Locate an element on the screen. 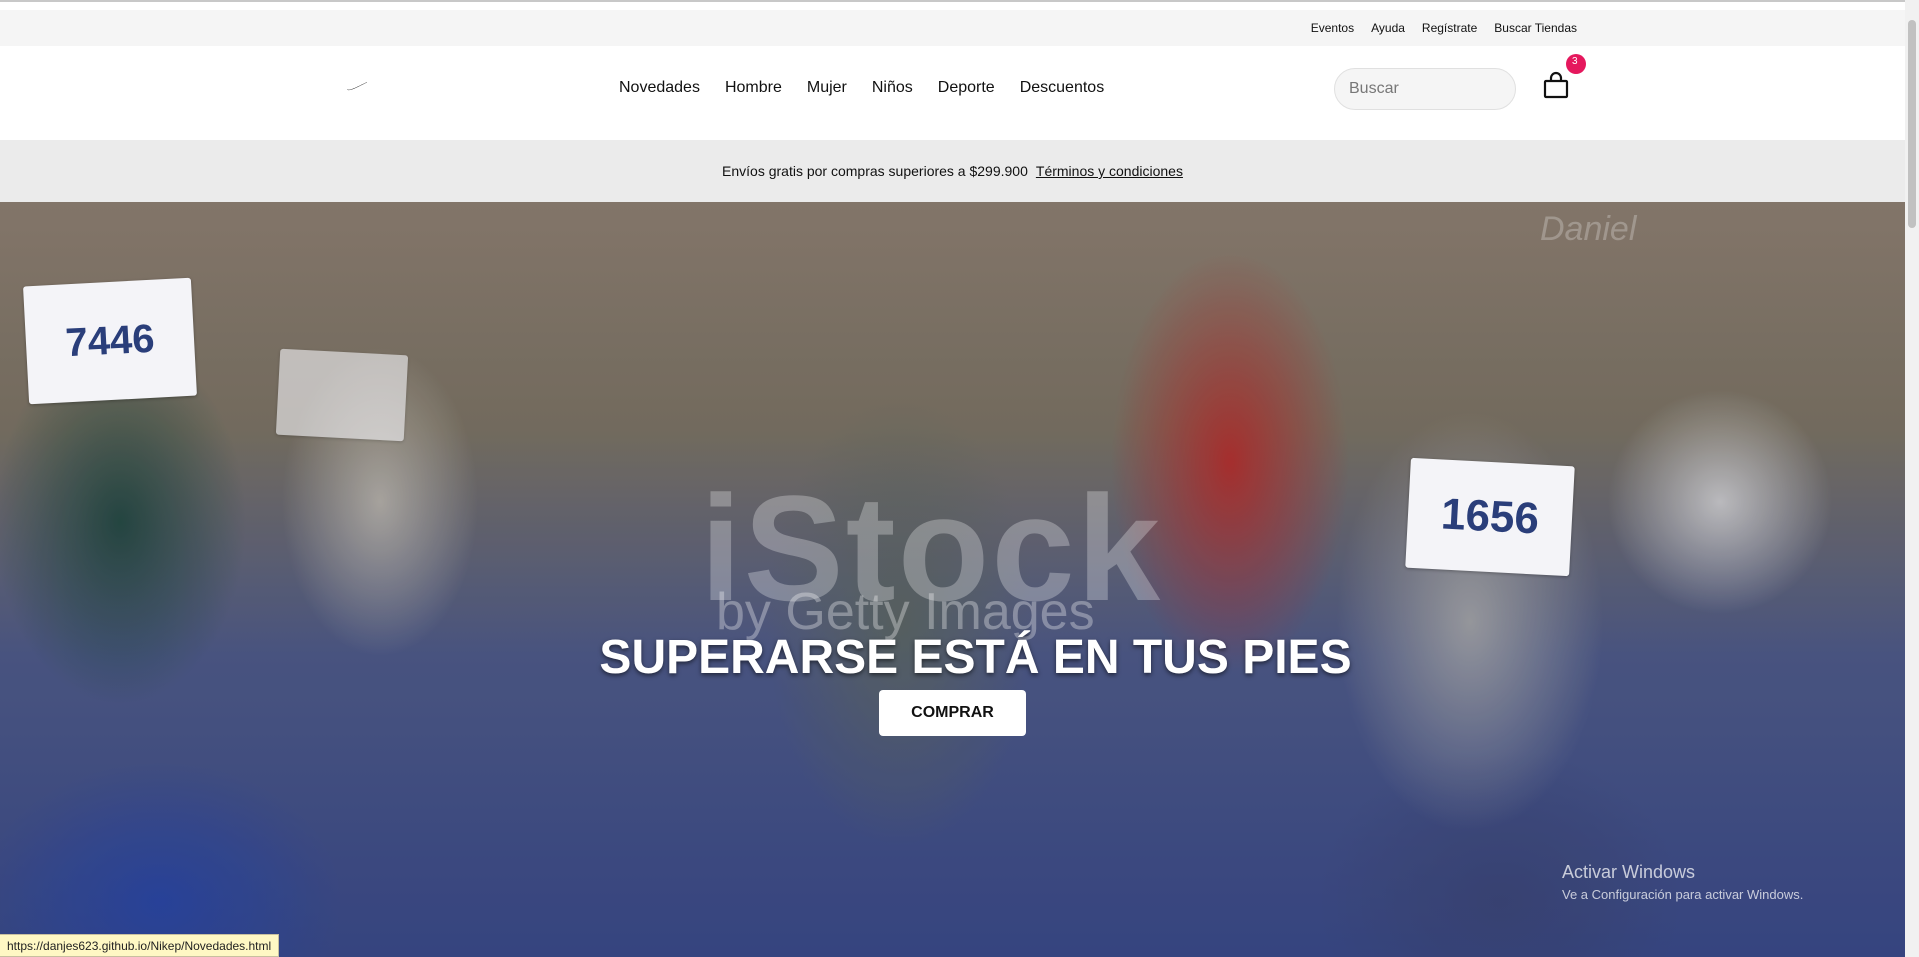 Image resolution: width=1919 pixels, height=957 pixels. activate-windows-title: Activar Windows is located at coordinates (1629, 872).